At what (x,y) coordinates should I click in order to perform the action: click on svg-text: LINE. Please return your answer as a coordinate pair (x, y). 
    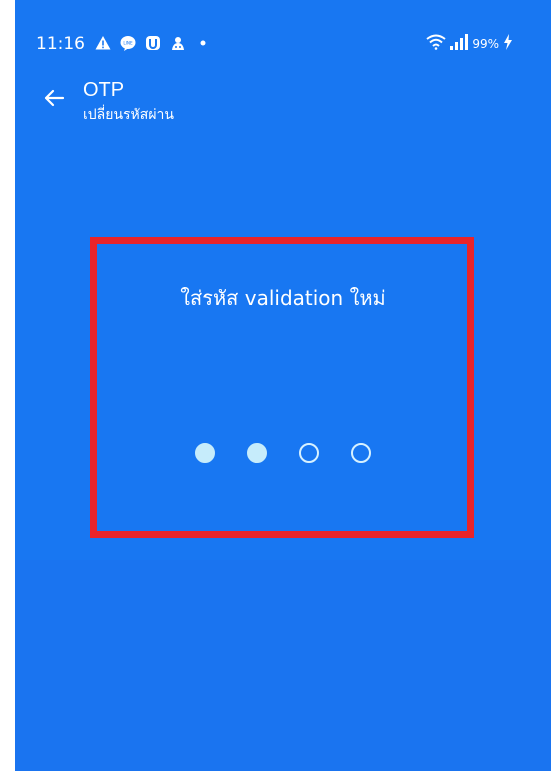
    Looking at the image, I should click on (128, 42).